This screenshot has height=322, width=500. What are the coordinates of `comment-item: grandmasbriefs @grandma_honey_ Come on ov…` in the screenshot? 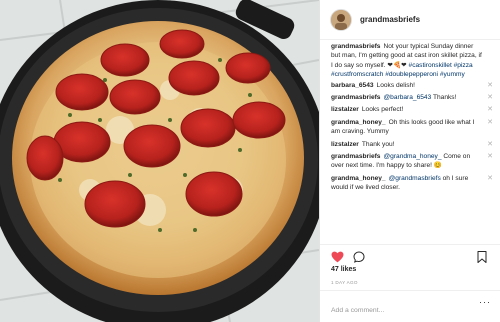 It's located at (412, 161).